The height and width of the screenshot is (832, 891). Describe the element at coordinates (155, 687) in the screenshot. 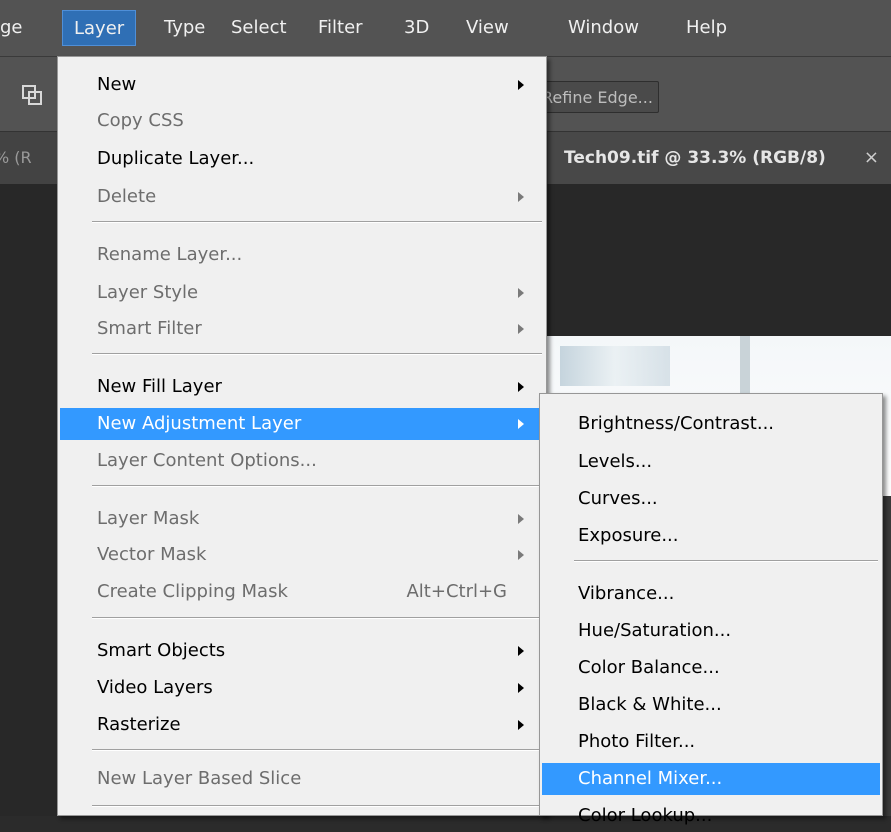

I see `menu-item-label: Video Layers` at that location.